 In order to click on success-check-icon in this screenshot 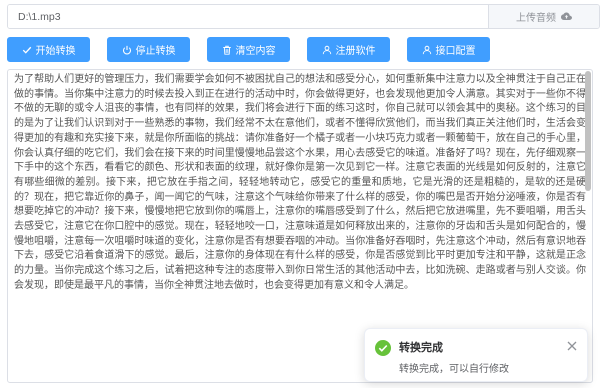, I will do `click(383, 348)`.